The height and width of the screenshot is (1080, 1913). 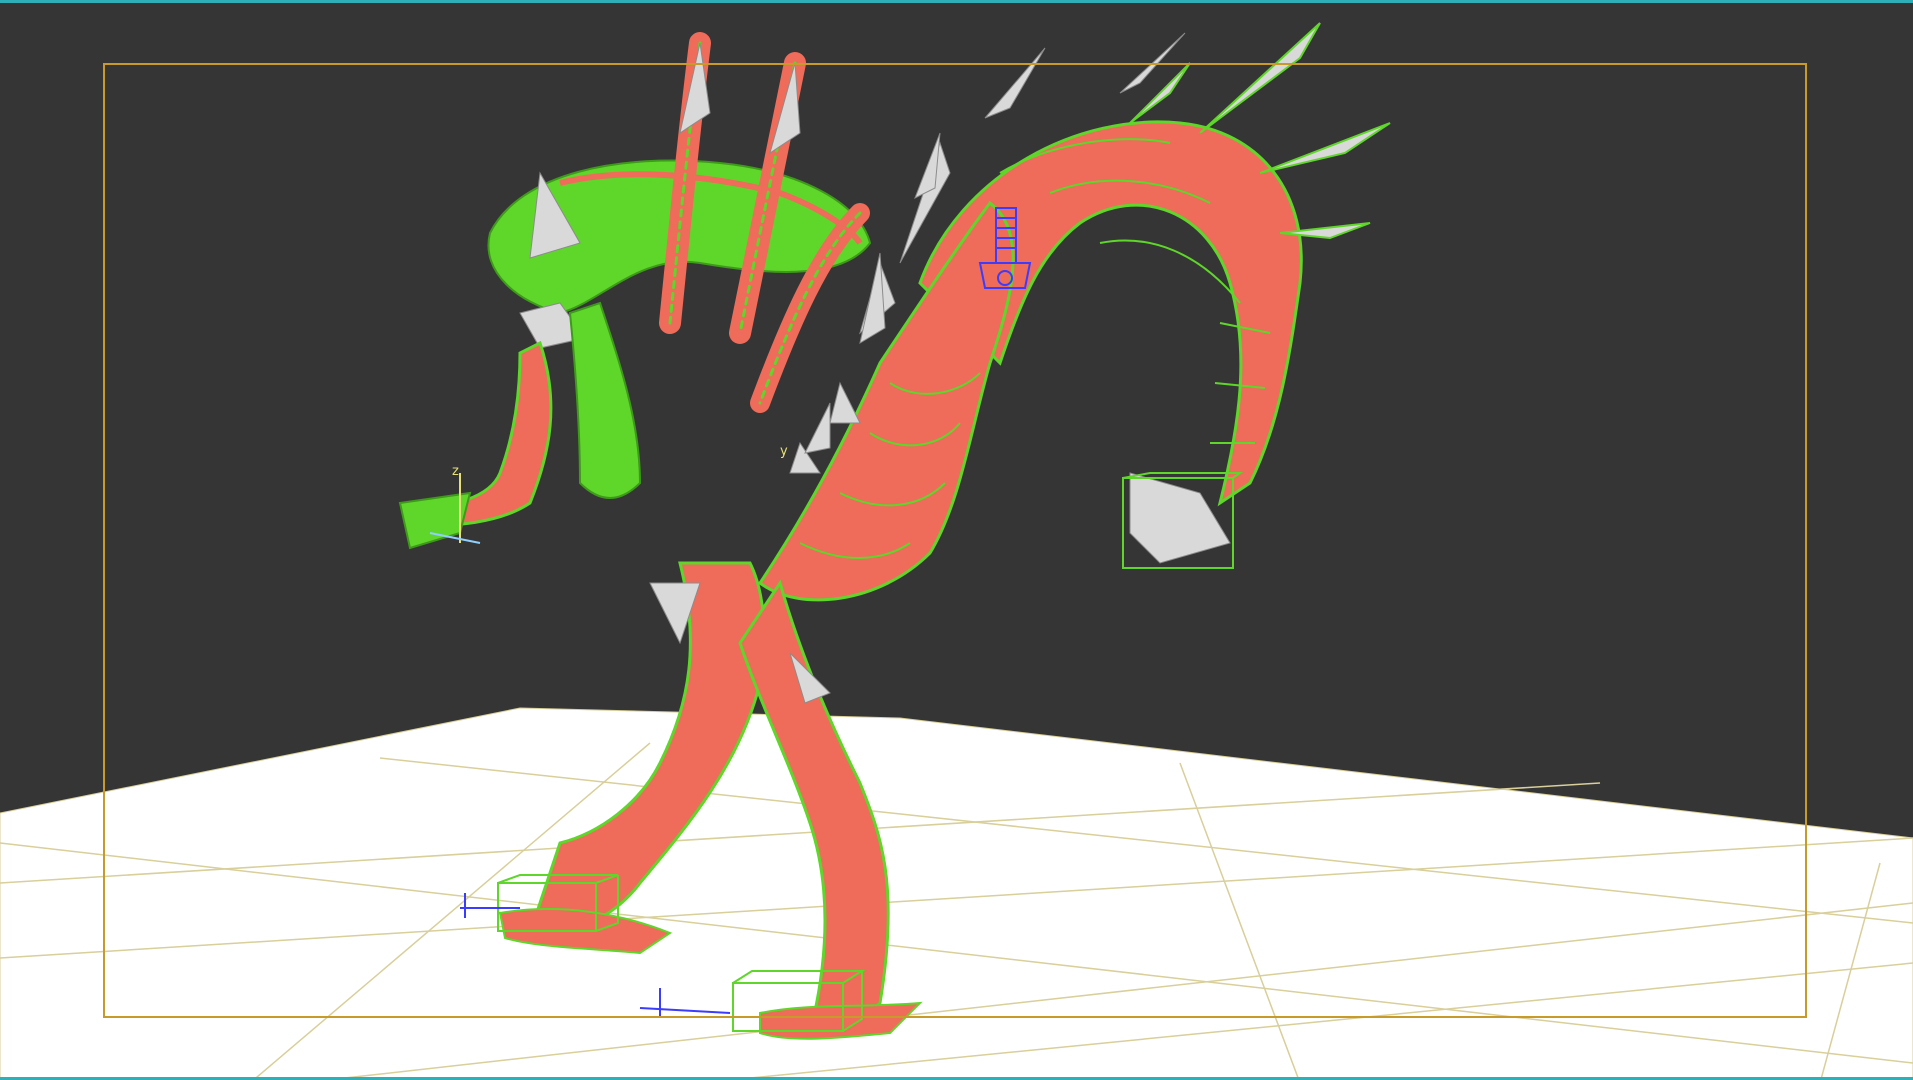 What do you see at coordinates (455, 471) in the screenshot?
I see `gizmo-z-label: z` at bounding box center [455, 471].